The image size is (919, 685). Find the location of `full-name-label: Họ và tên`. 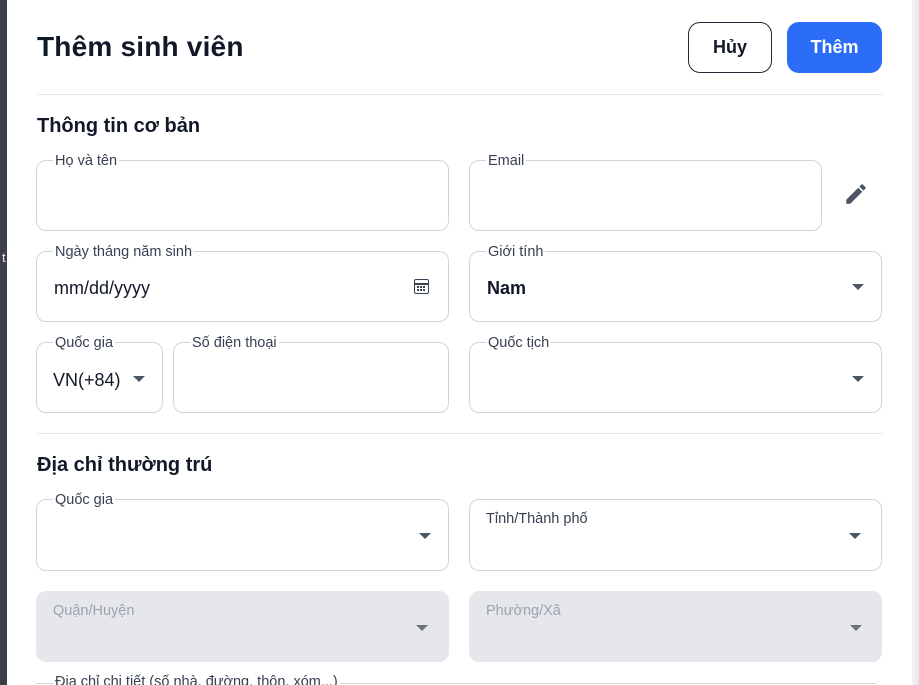

full-name-label: Họ và tên is located at coordinates (86, 161).